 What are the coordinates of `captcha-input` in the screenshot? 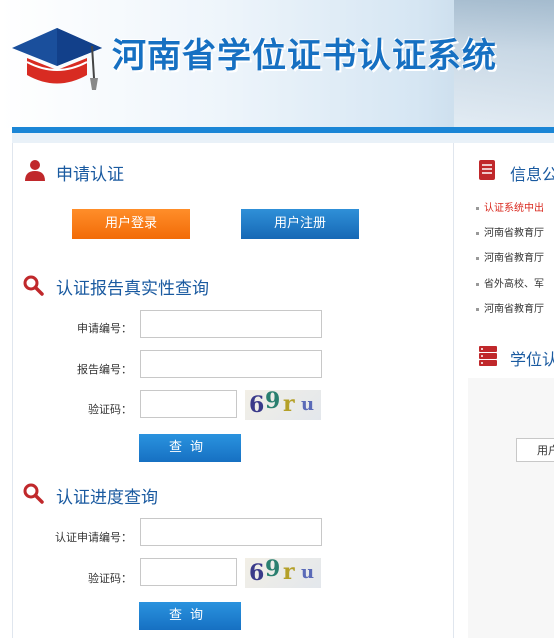 It's located at (188, 404).